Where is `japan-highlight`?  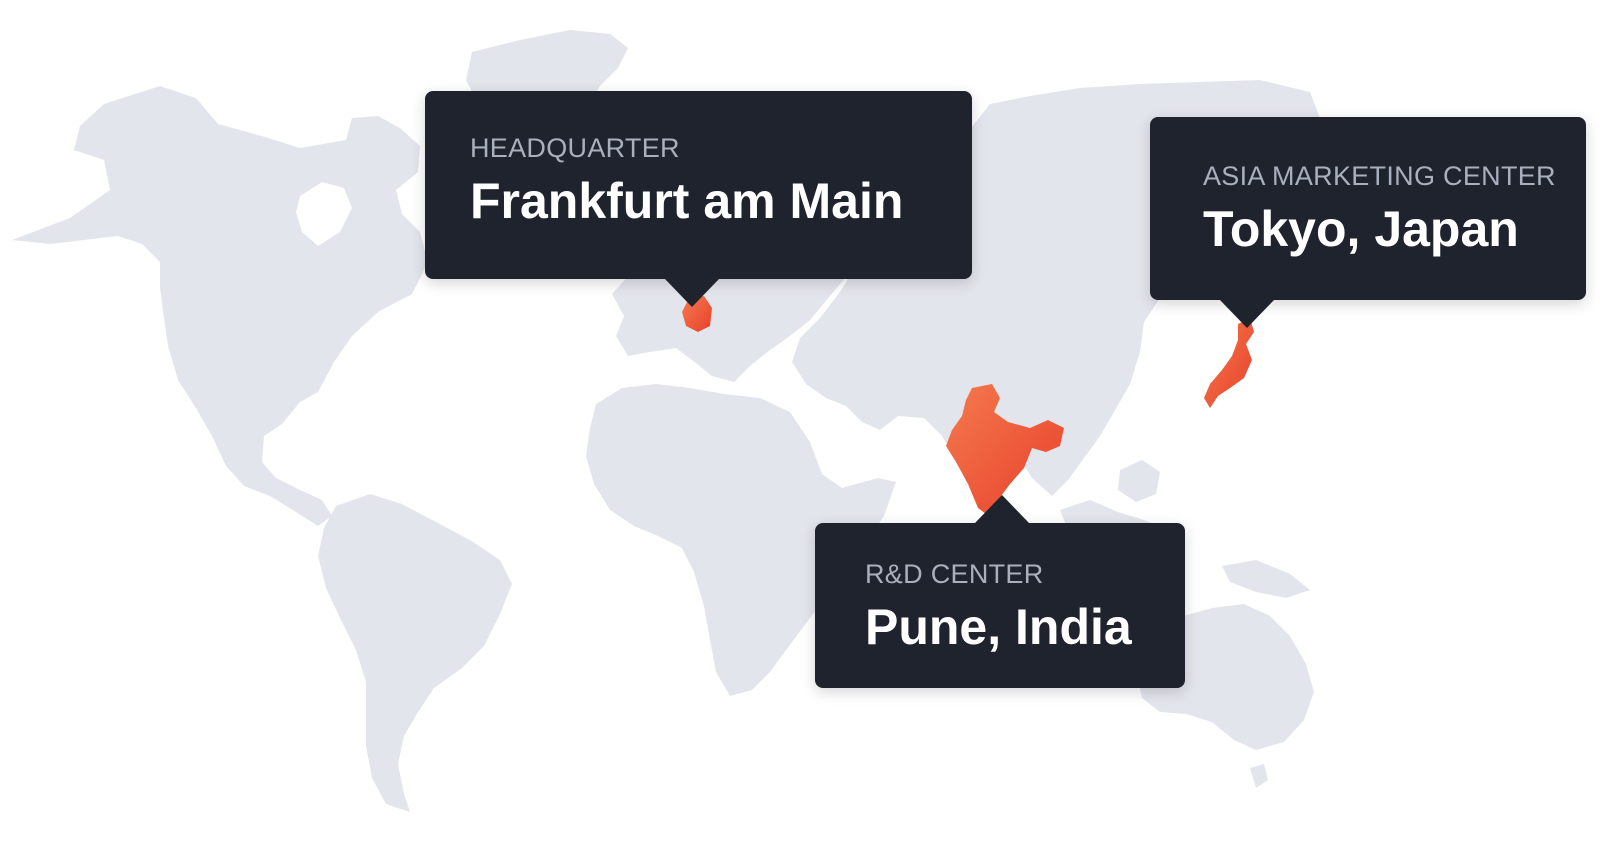
japan-highlight is located at coordinates (1229, 363).